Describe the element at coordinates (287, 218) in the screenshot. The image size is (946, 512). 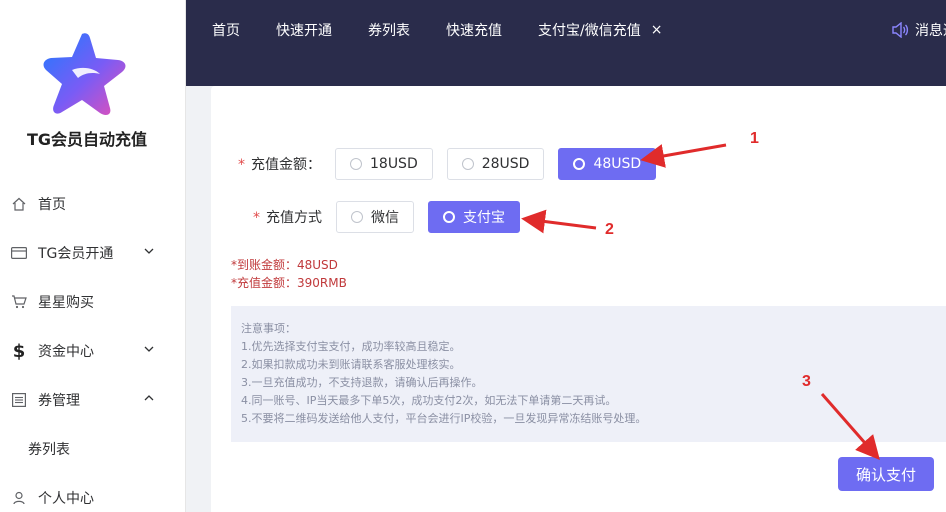
I see `method-label: * 充值方式` at that location.